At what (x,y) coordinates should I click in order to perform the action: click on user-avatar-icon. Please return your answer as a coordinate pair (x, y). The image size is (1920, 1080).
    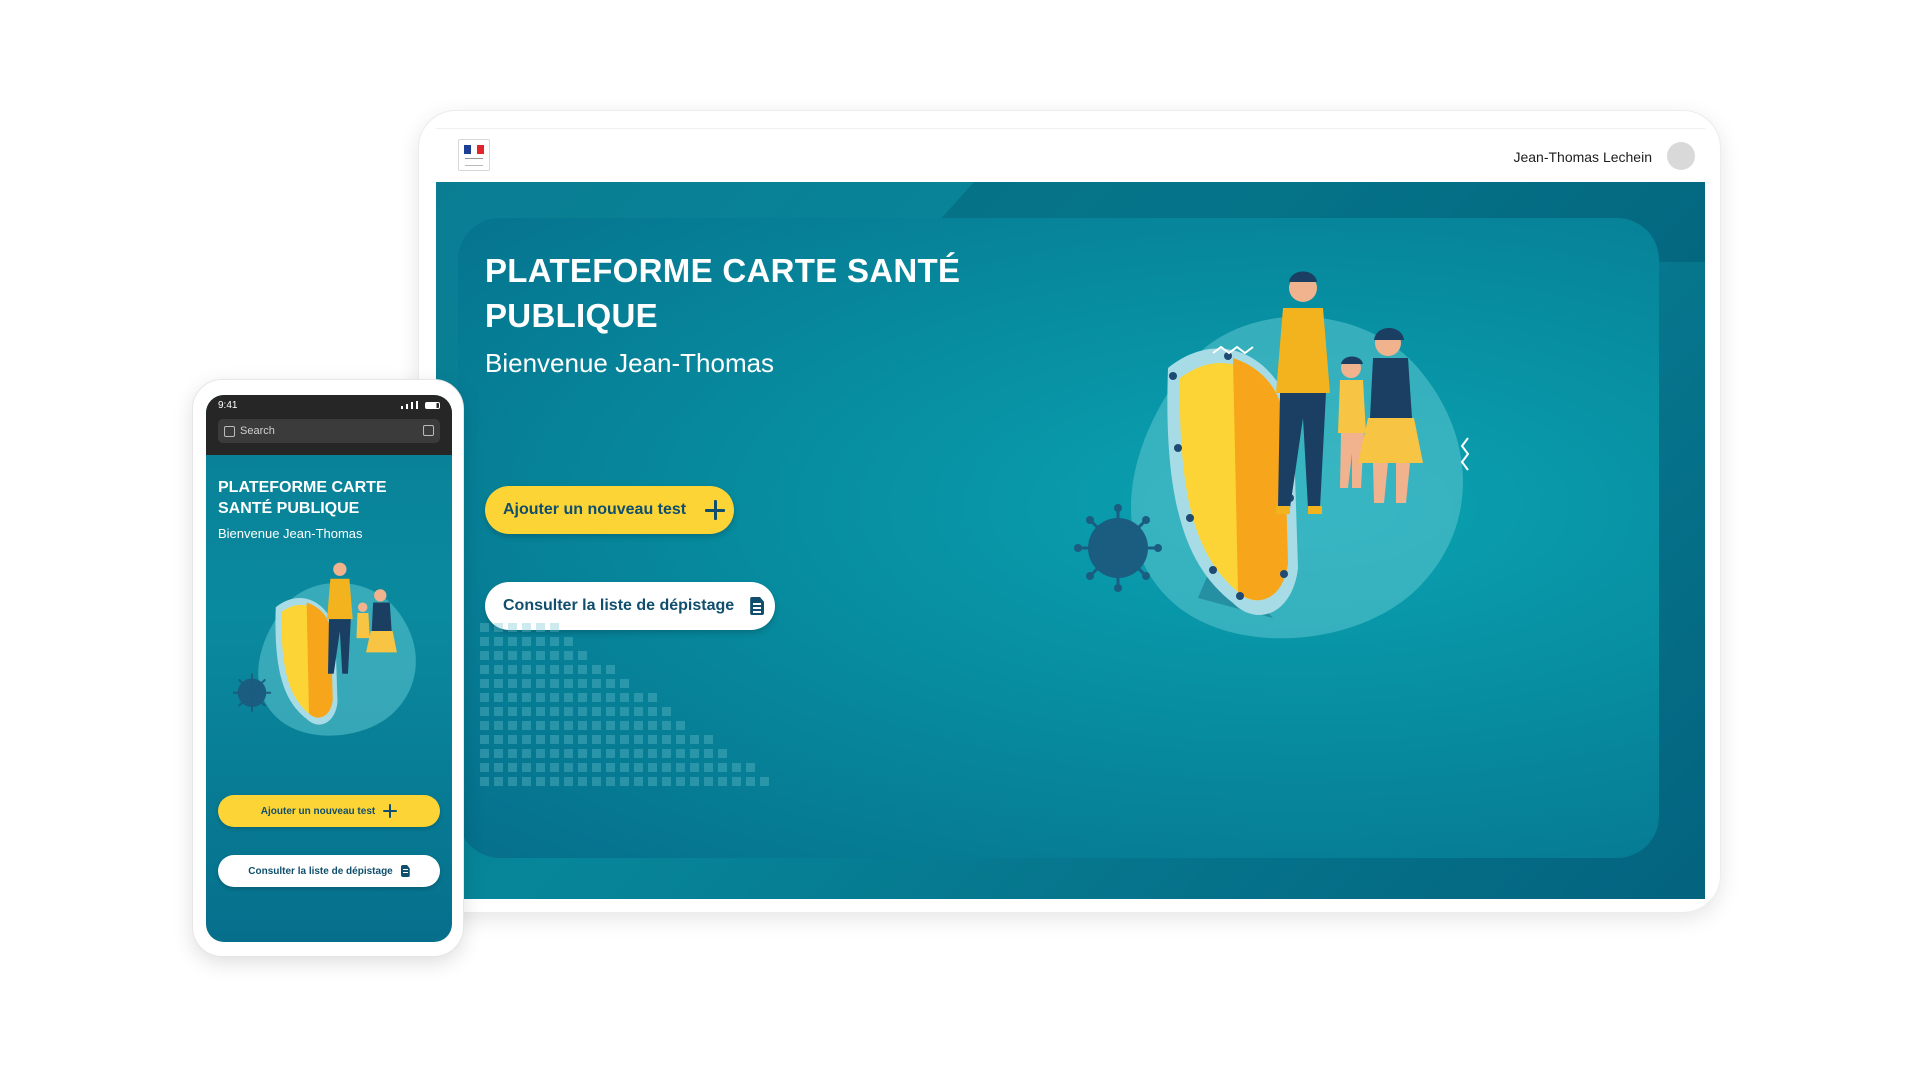
    Looking at the image, I should click on (1681, 156).